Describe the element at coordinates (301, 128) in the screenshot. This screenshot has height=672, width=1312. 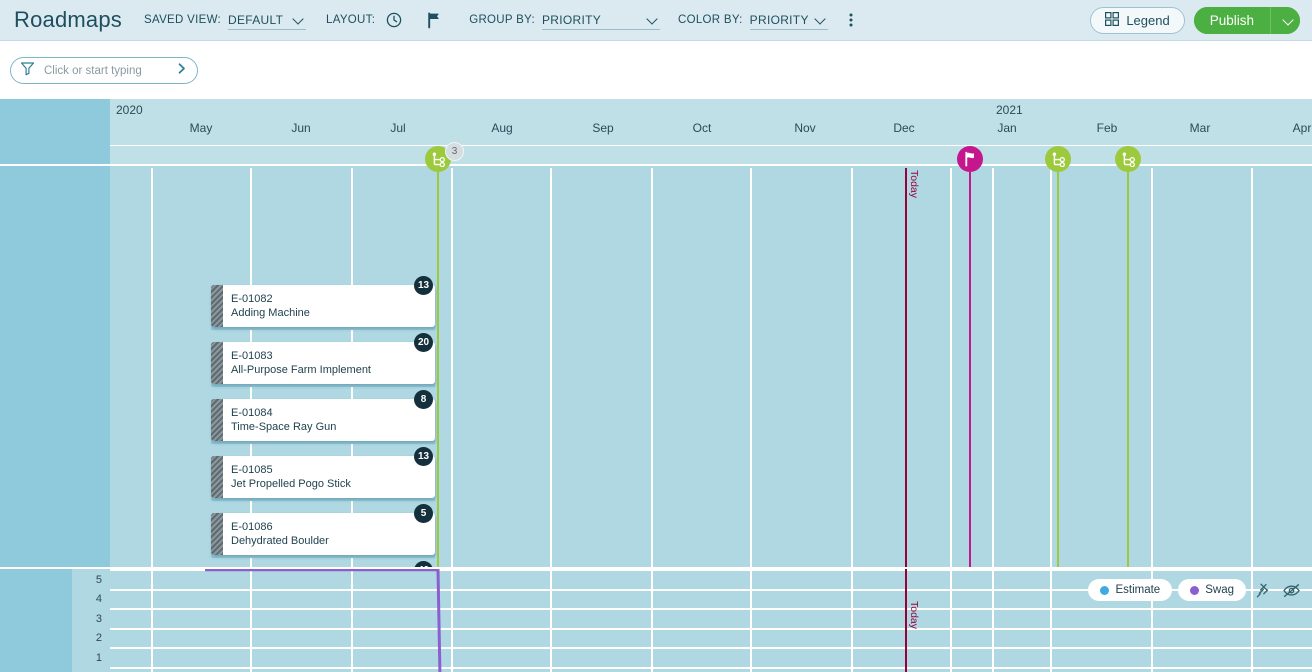
I see `timeline-month-label: Jun` at that location.